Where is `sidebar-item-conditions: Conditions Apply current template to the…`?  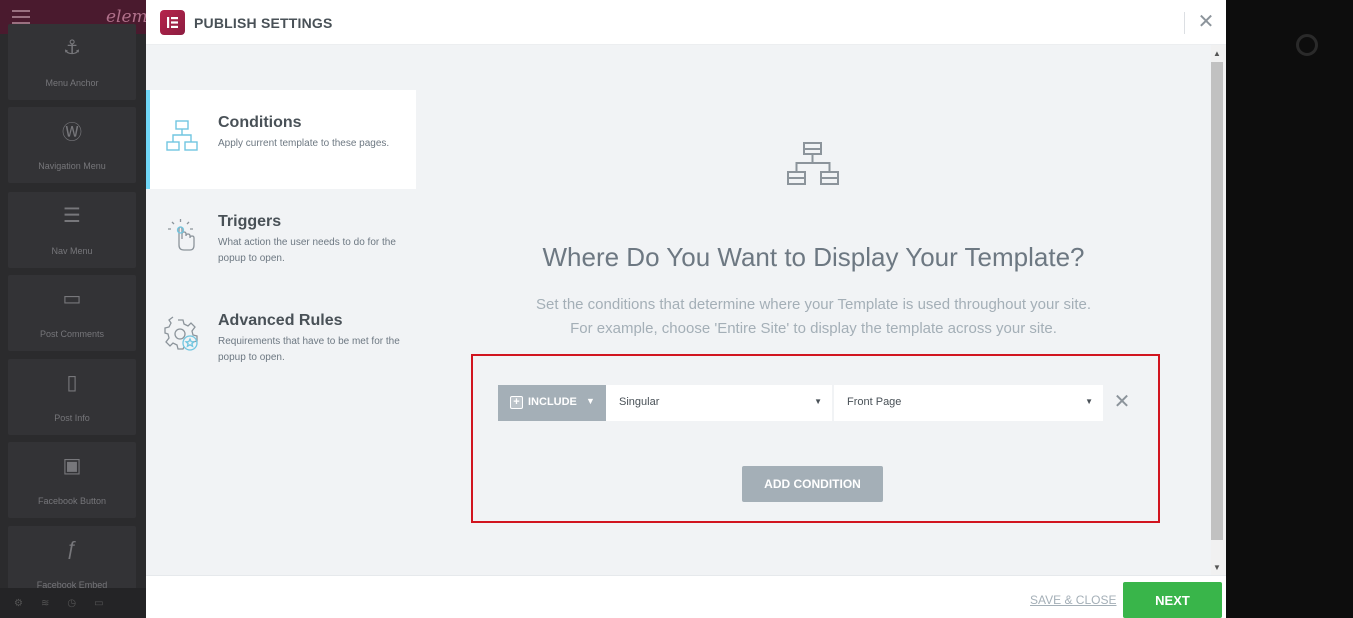 sidebar-item-conditions: Conditions Apply current template to the… is located at coordinates (281, 139).